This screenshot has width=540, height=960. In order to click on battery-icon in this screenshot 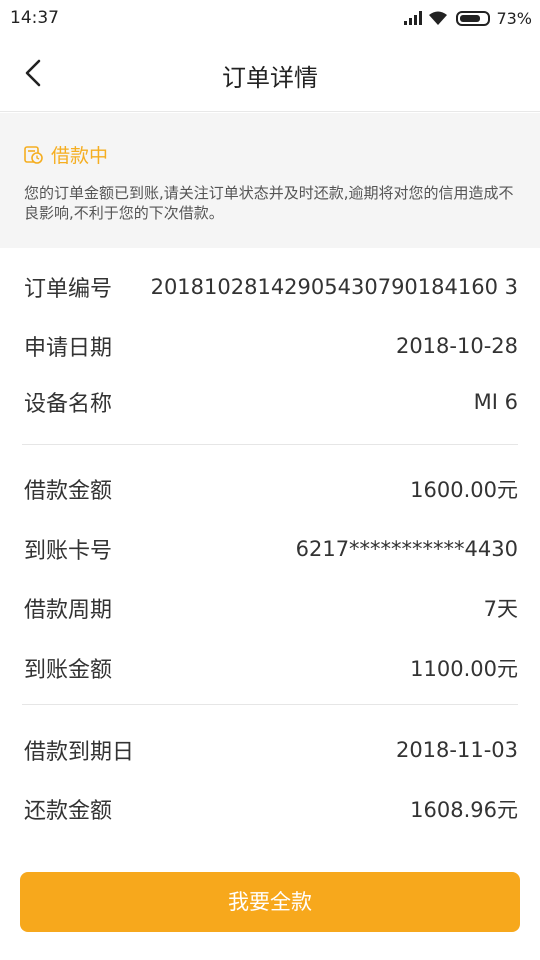, I will do `click(473, 18)`.